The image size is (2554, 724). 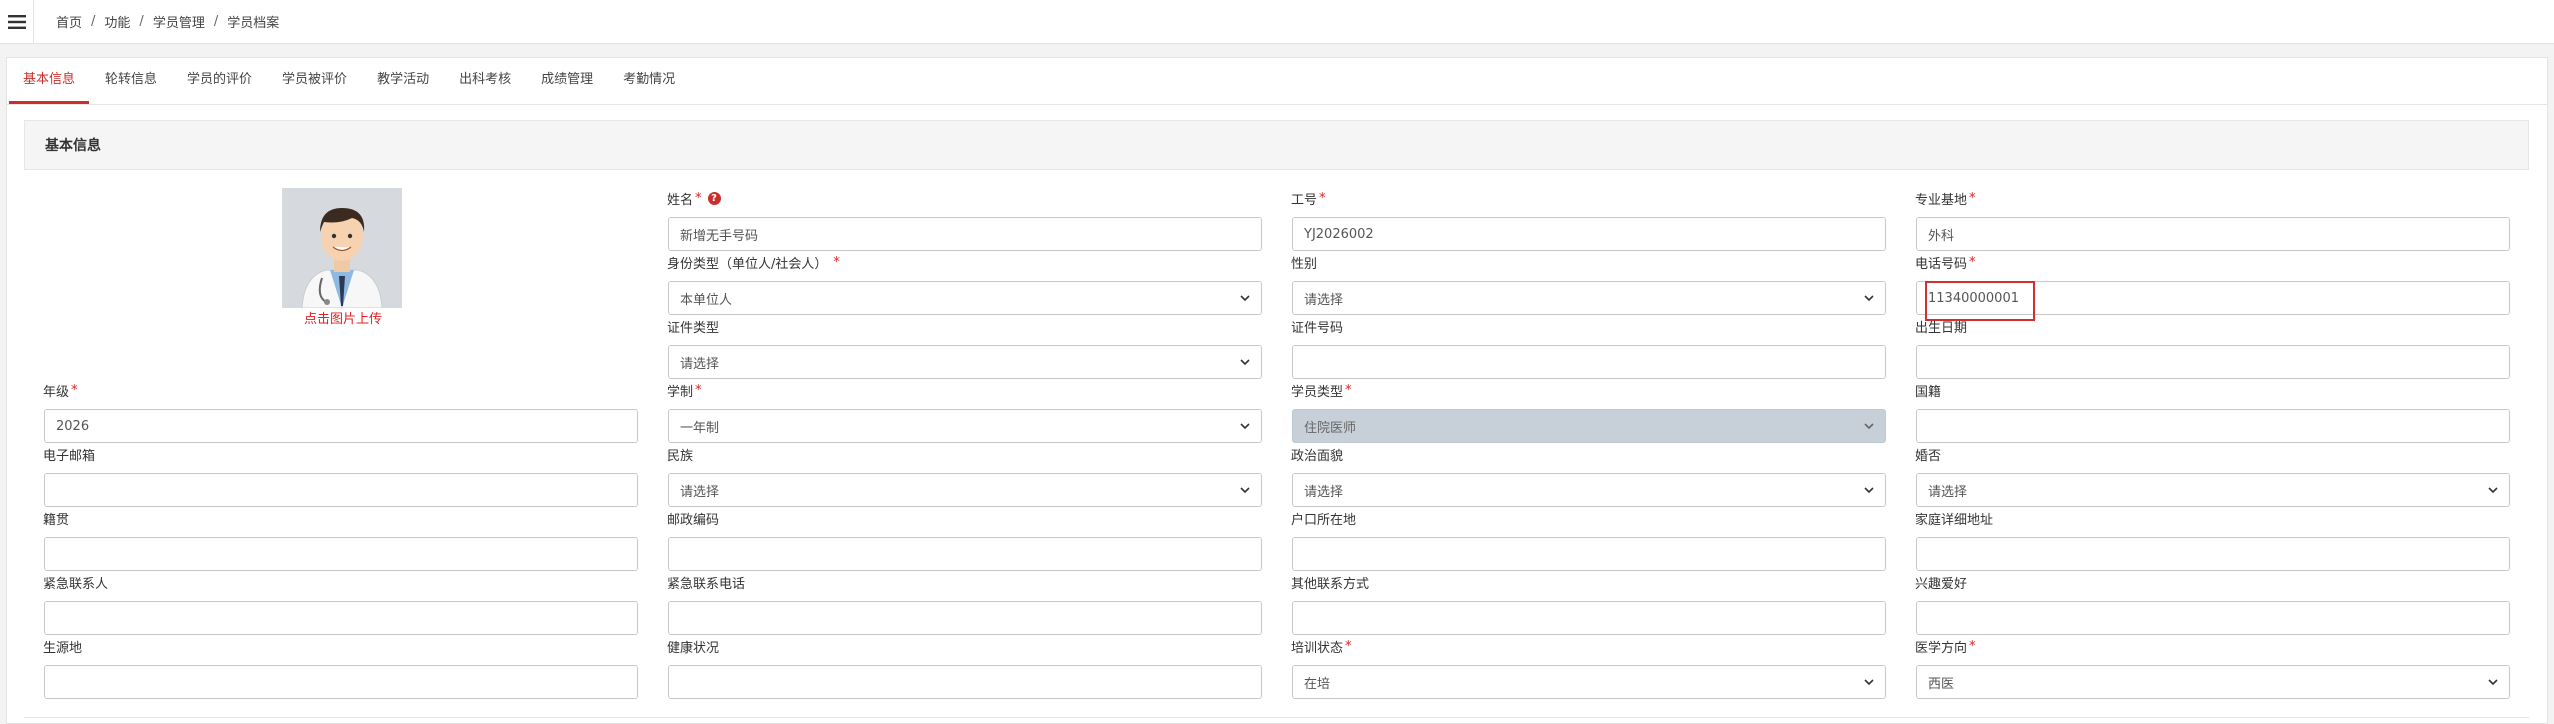 I want to click on tab-student-evaluations: 学员的评价, so click(x=219, y=81).